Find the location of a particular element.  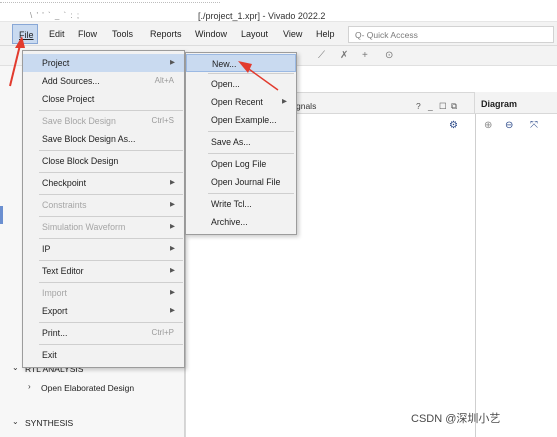

file-menu-item-close-block-design: Close Block Design is located at coordinates (103, 161).